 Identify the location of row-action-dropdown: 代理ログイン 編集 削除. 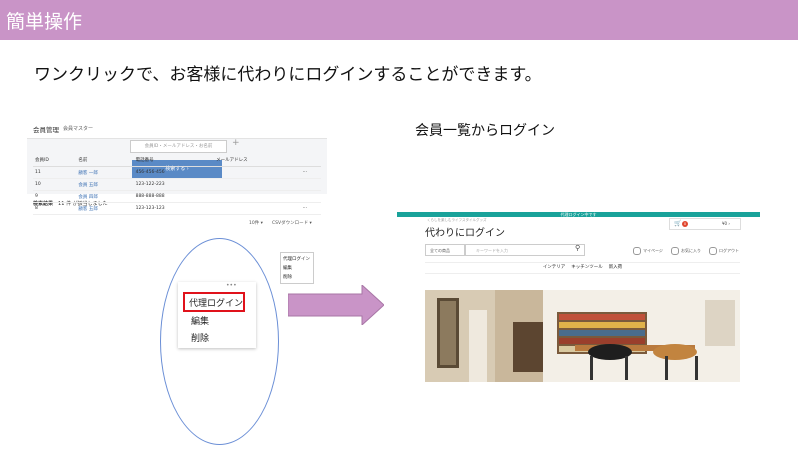
(297, 268).